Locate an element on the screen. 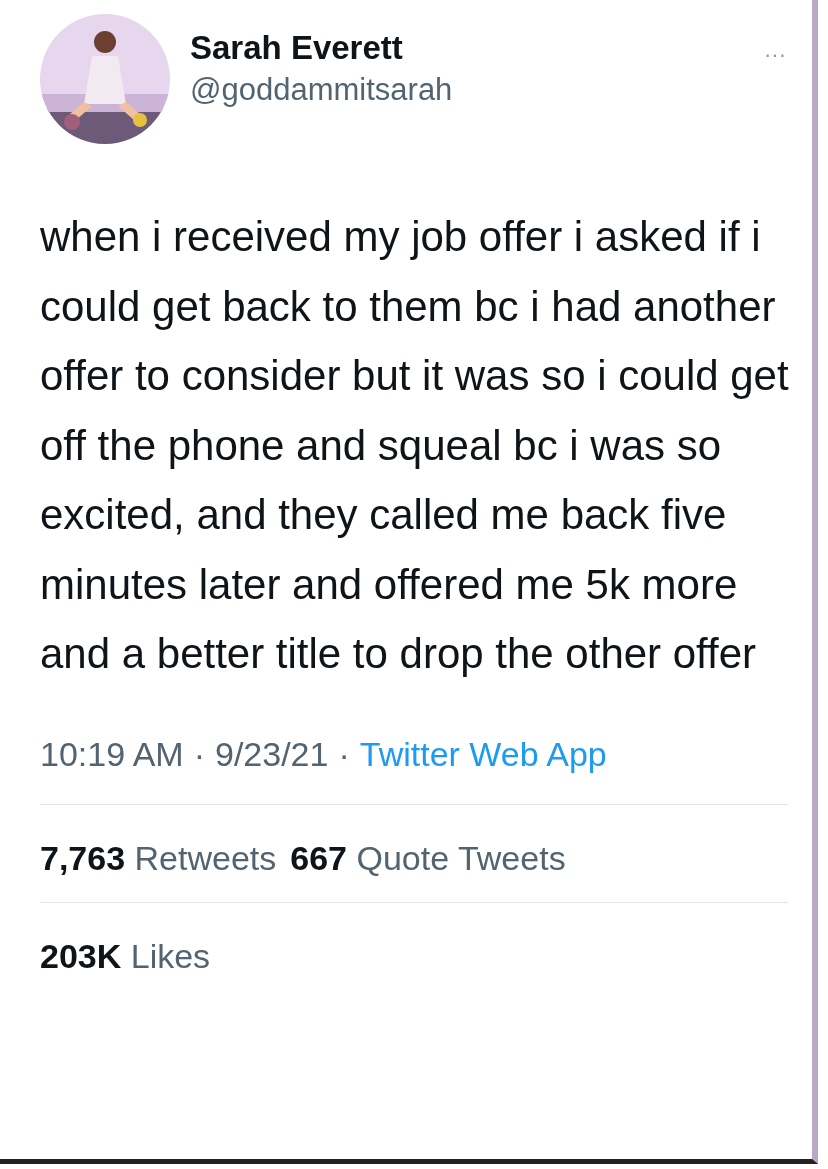 The width and height of the screenshot is (828, 1169). tweet-time: 10:19 AM is located at coordinates (112, 754).